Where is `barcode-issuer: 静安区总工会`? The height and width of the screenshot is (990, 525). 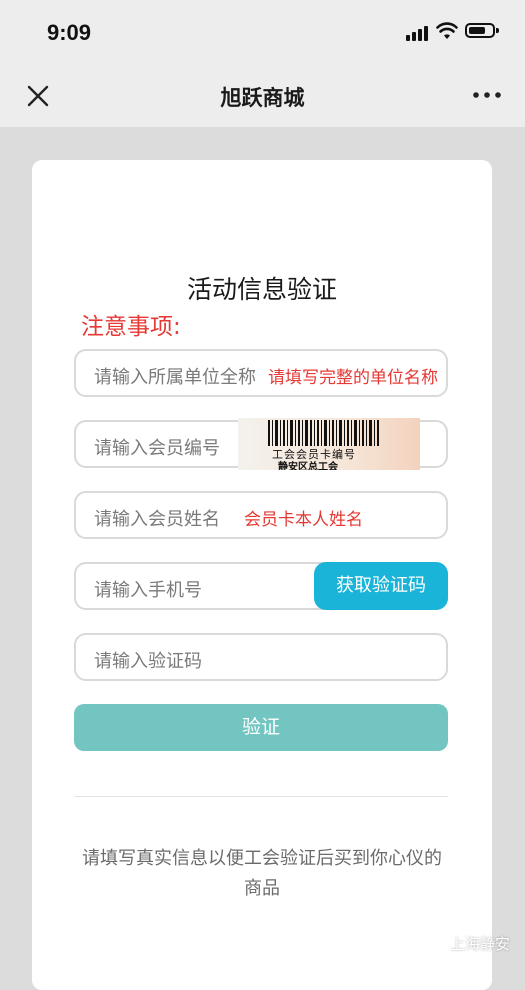 barcode-issuer: 静安区总工会 is located at coordinates (308, 466).